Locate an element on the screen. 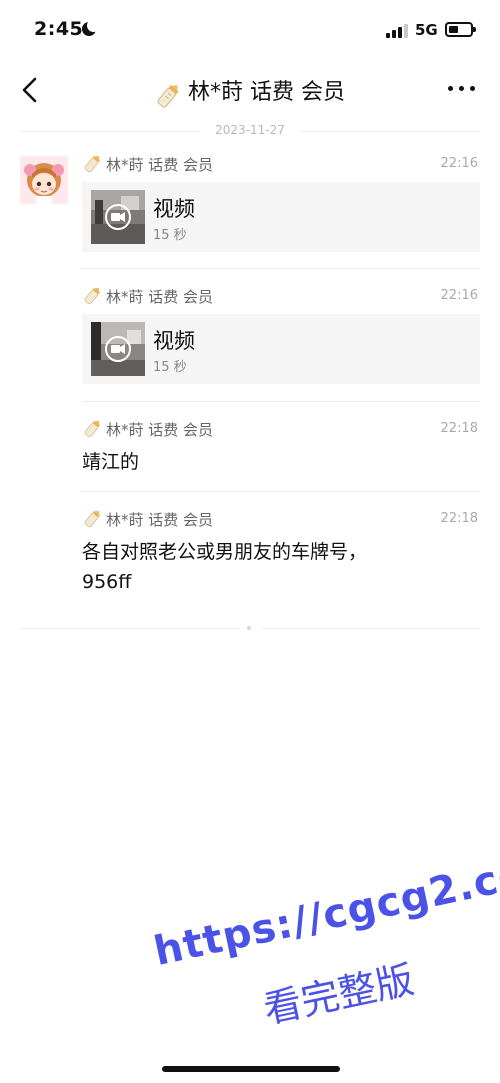  end-of-history-divider is located at coordinates (250, 628).